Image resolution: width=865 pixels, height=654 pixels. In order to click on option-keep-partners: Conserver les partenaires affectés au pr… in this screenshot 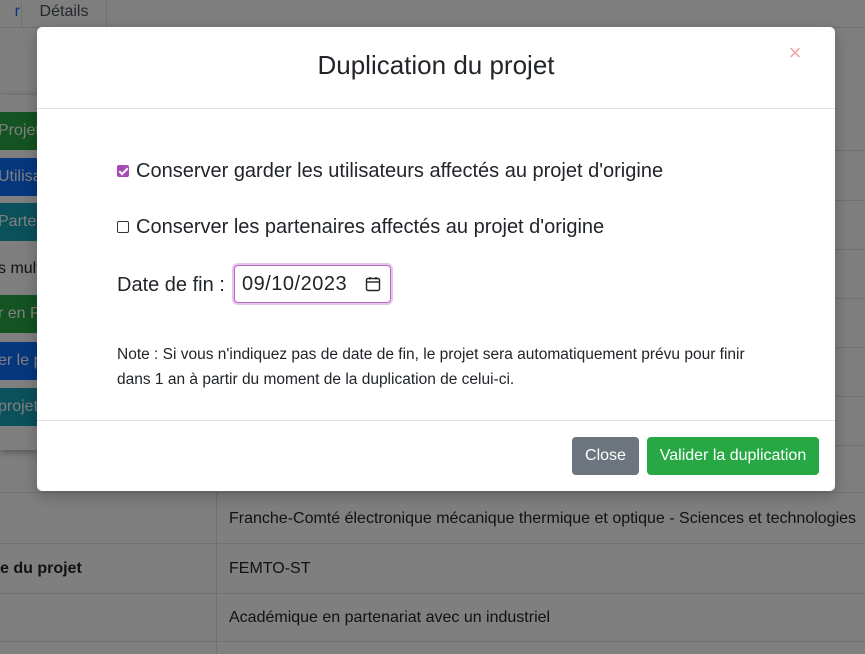, I will do `click(360, 227)`.